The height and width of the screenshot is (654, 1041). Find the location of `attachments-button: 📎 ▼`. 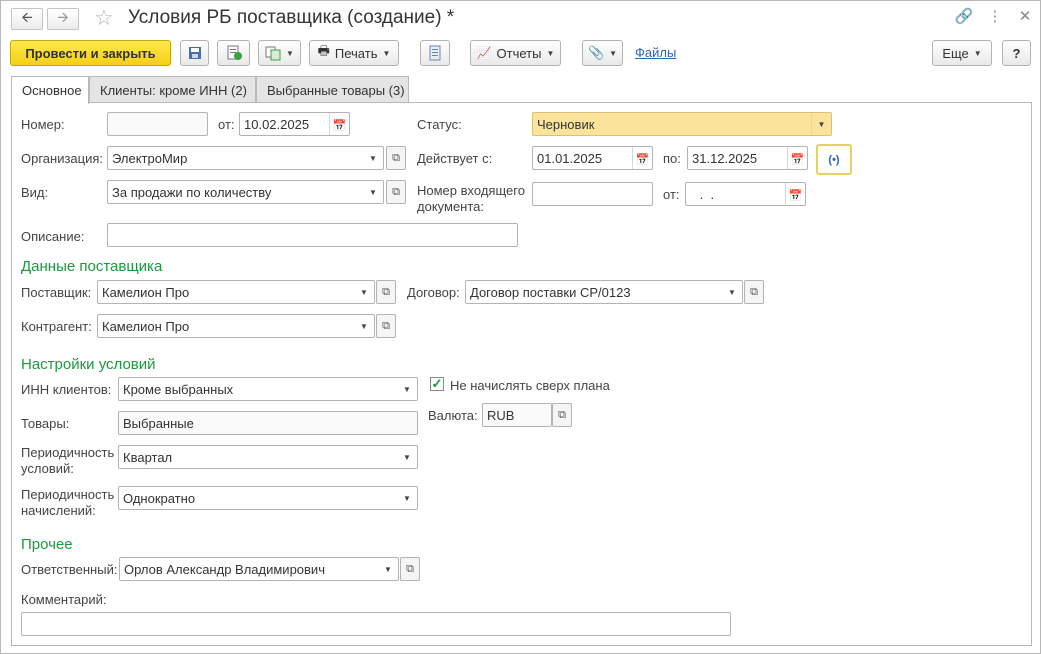

attachments-button: 📎 ▼ is located at coordinates (602, 53).